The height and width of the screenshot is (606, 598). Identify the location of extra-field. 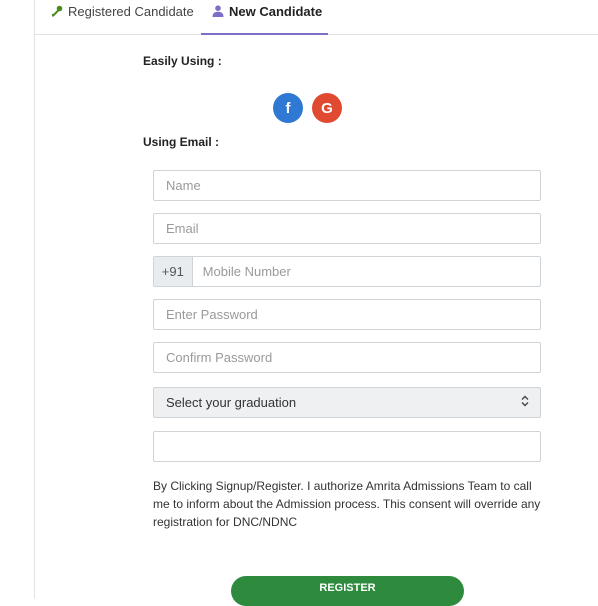
(347, 446).